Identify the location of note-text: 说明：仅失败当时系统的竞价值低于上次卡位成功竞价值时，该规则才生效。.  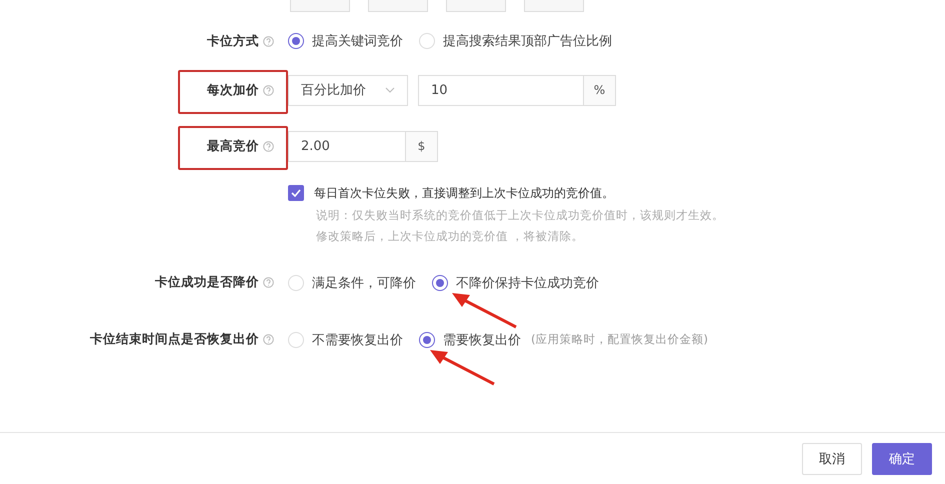
(520, 215).